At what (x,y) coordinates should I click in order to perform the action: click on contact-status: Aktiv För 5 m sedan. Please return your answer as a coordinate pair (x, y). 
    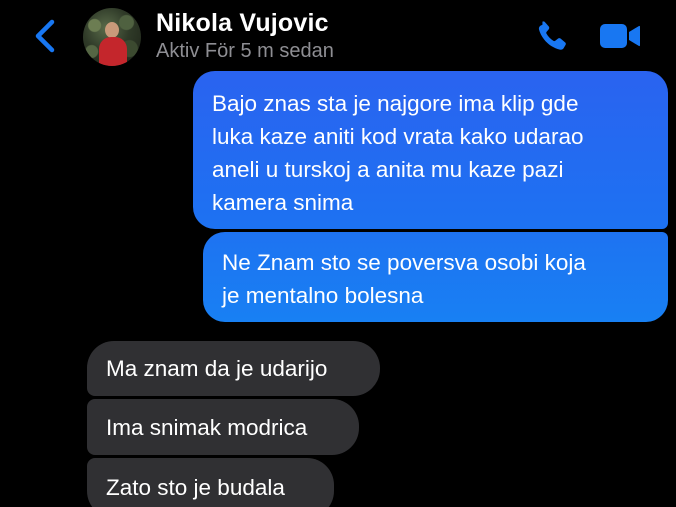
    Looking at the image, I should click on (245, 51).